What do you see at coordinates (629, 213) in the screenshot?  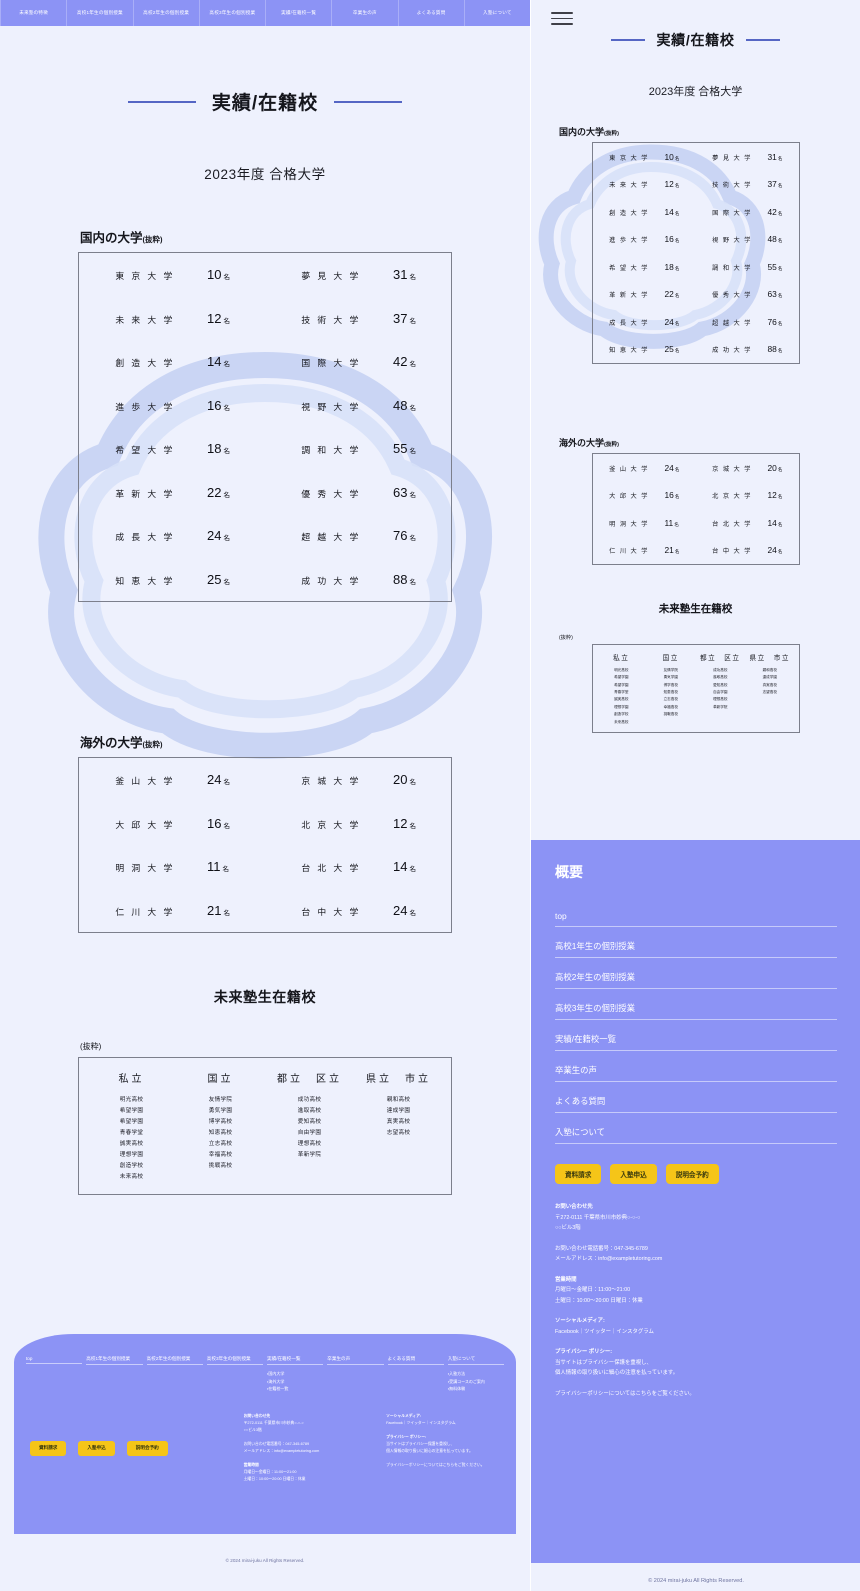 I see `university-name: 創 造 大 学` at bounding box center [629, 213].